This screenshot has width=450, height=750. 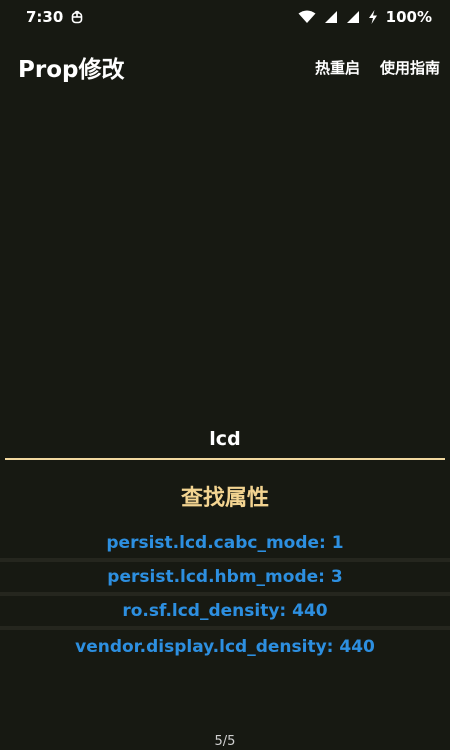 I want to click on app-title: Prop修改, so click(x=71, y=70).